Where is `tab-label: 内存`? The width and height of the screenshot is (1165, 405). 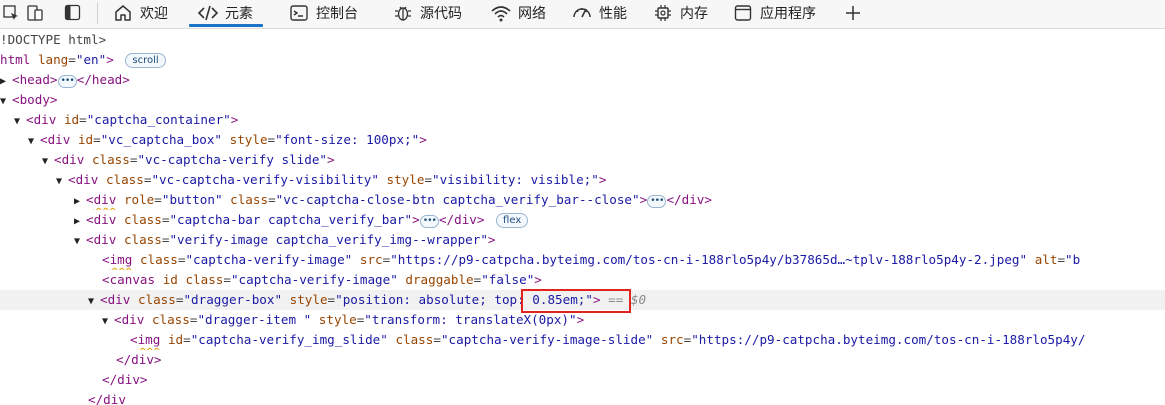 tab-label: 内存 is located at coordinates (694, 13).